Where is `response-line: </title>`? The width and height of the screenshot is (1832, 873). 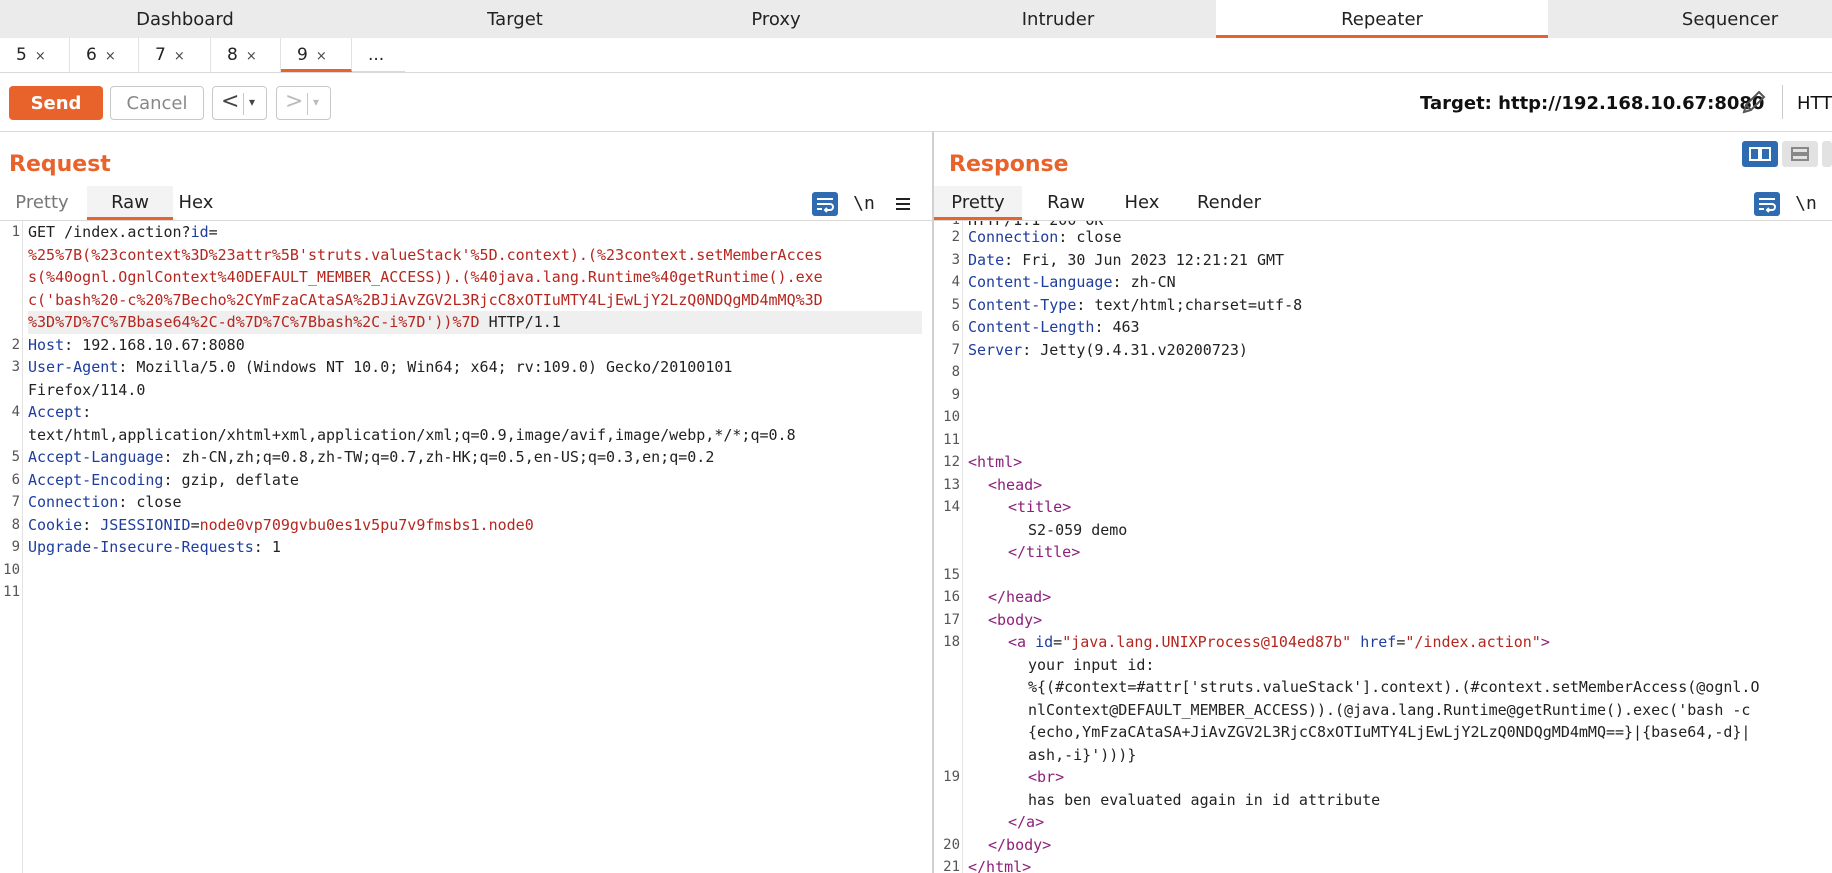 response-line: </title> is located at coordinates (1044, 552).